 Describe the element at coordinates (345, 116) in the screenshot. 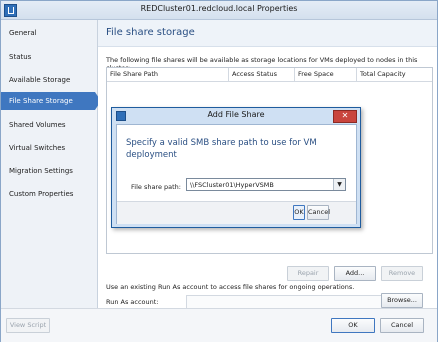

I see `close-icon: ✕` at that location.